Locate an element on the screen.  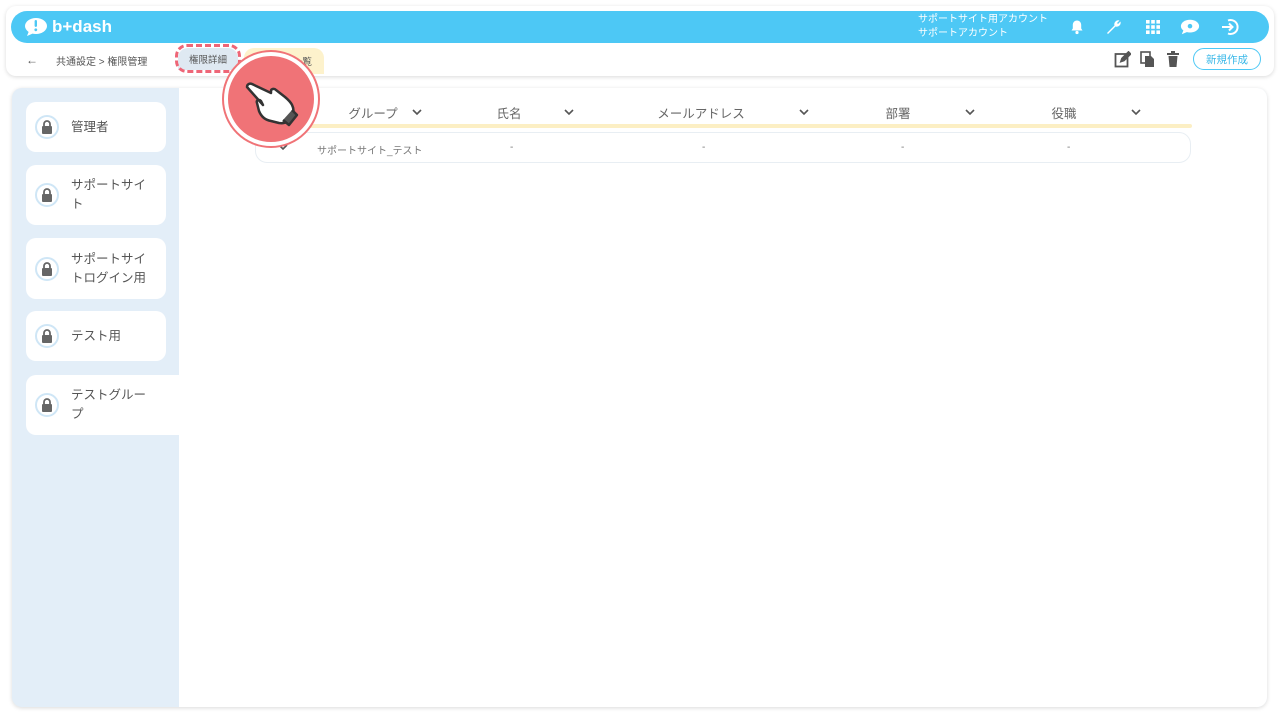
column-label: 氏名 is located at coordinates (509, 113).